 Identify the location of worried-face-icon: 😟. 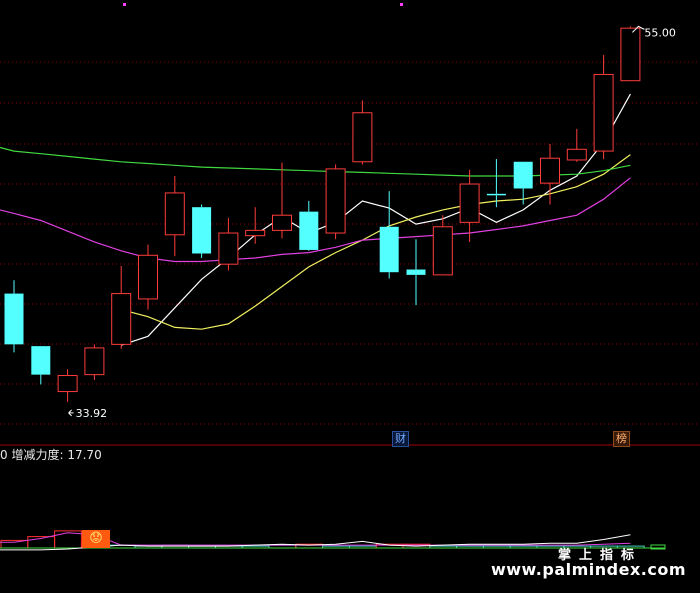
(96, 539).